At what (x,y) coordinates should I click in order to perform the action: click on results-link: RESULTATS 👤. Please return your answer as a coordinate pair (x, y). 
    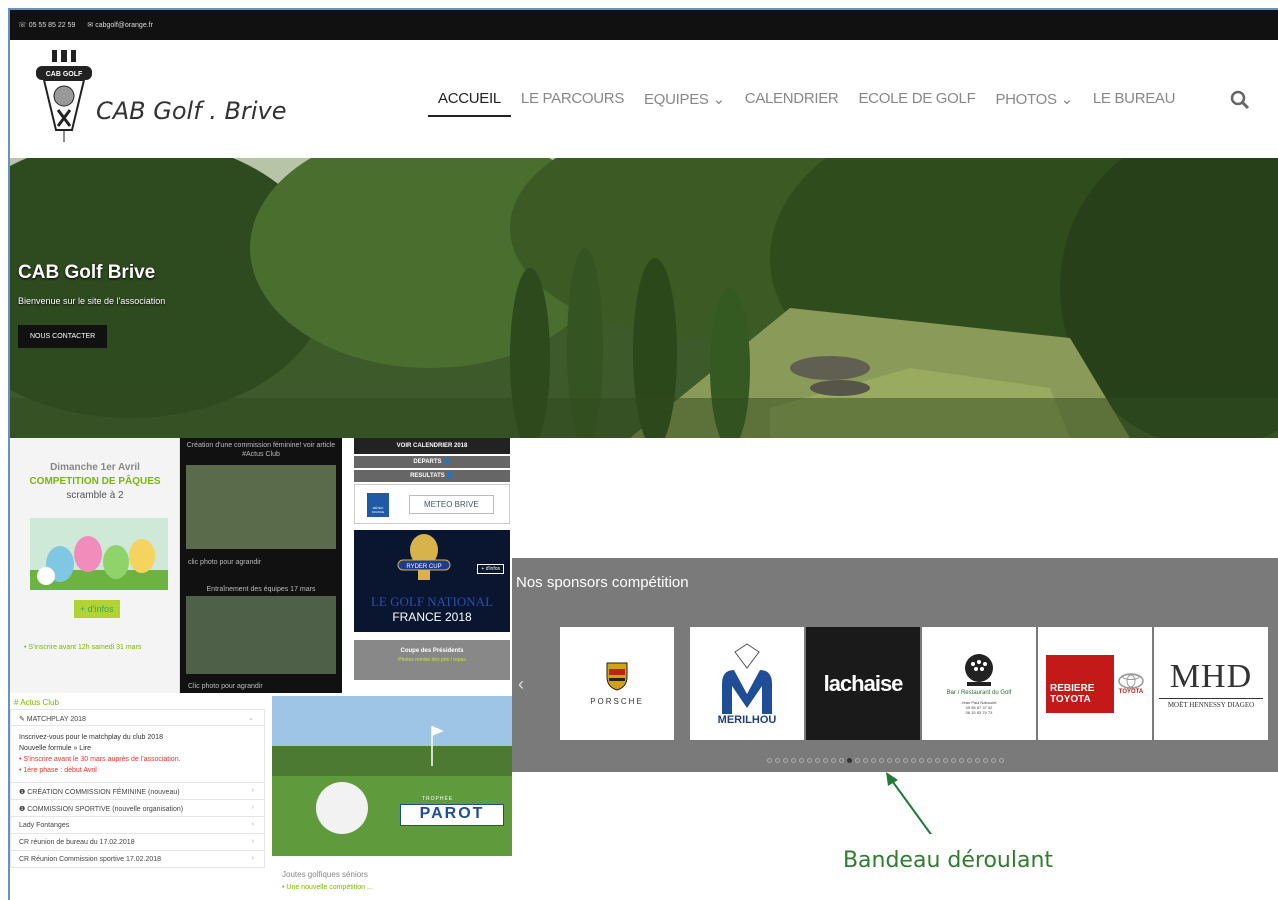
    Looking at the image, I should click on (432, 476).